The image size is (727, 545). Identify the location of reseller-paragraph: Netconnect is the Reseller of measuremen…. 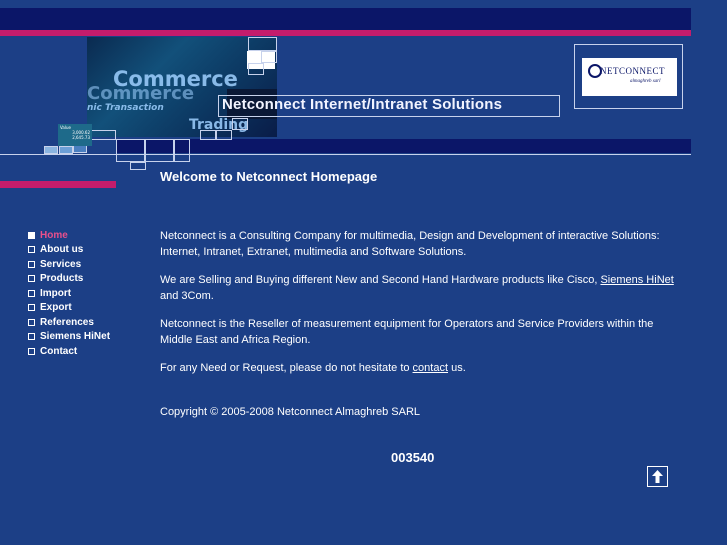
(407, 332).